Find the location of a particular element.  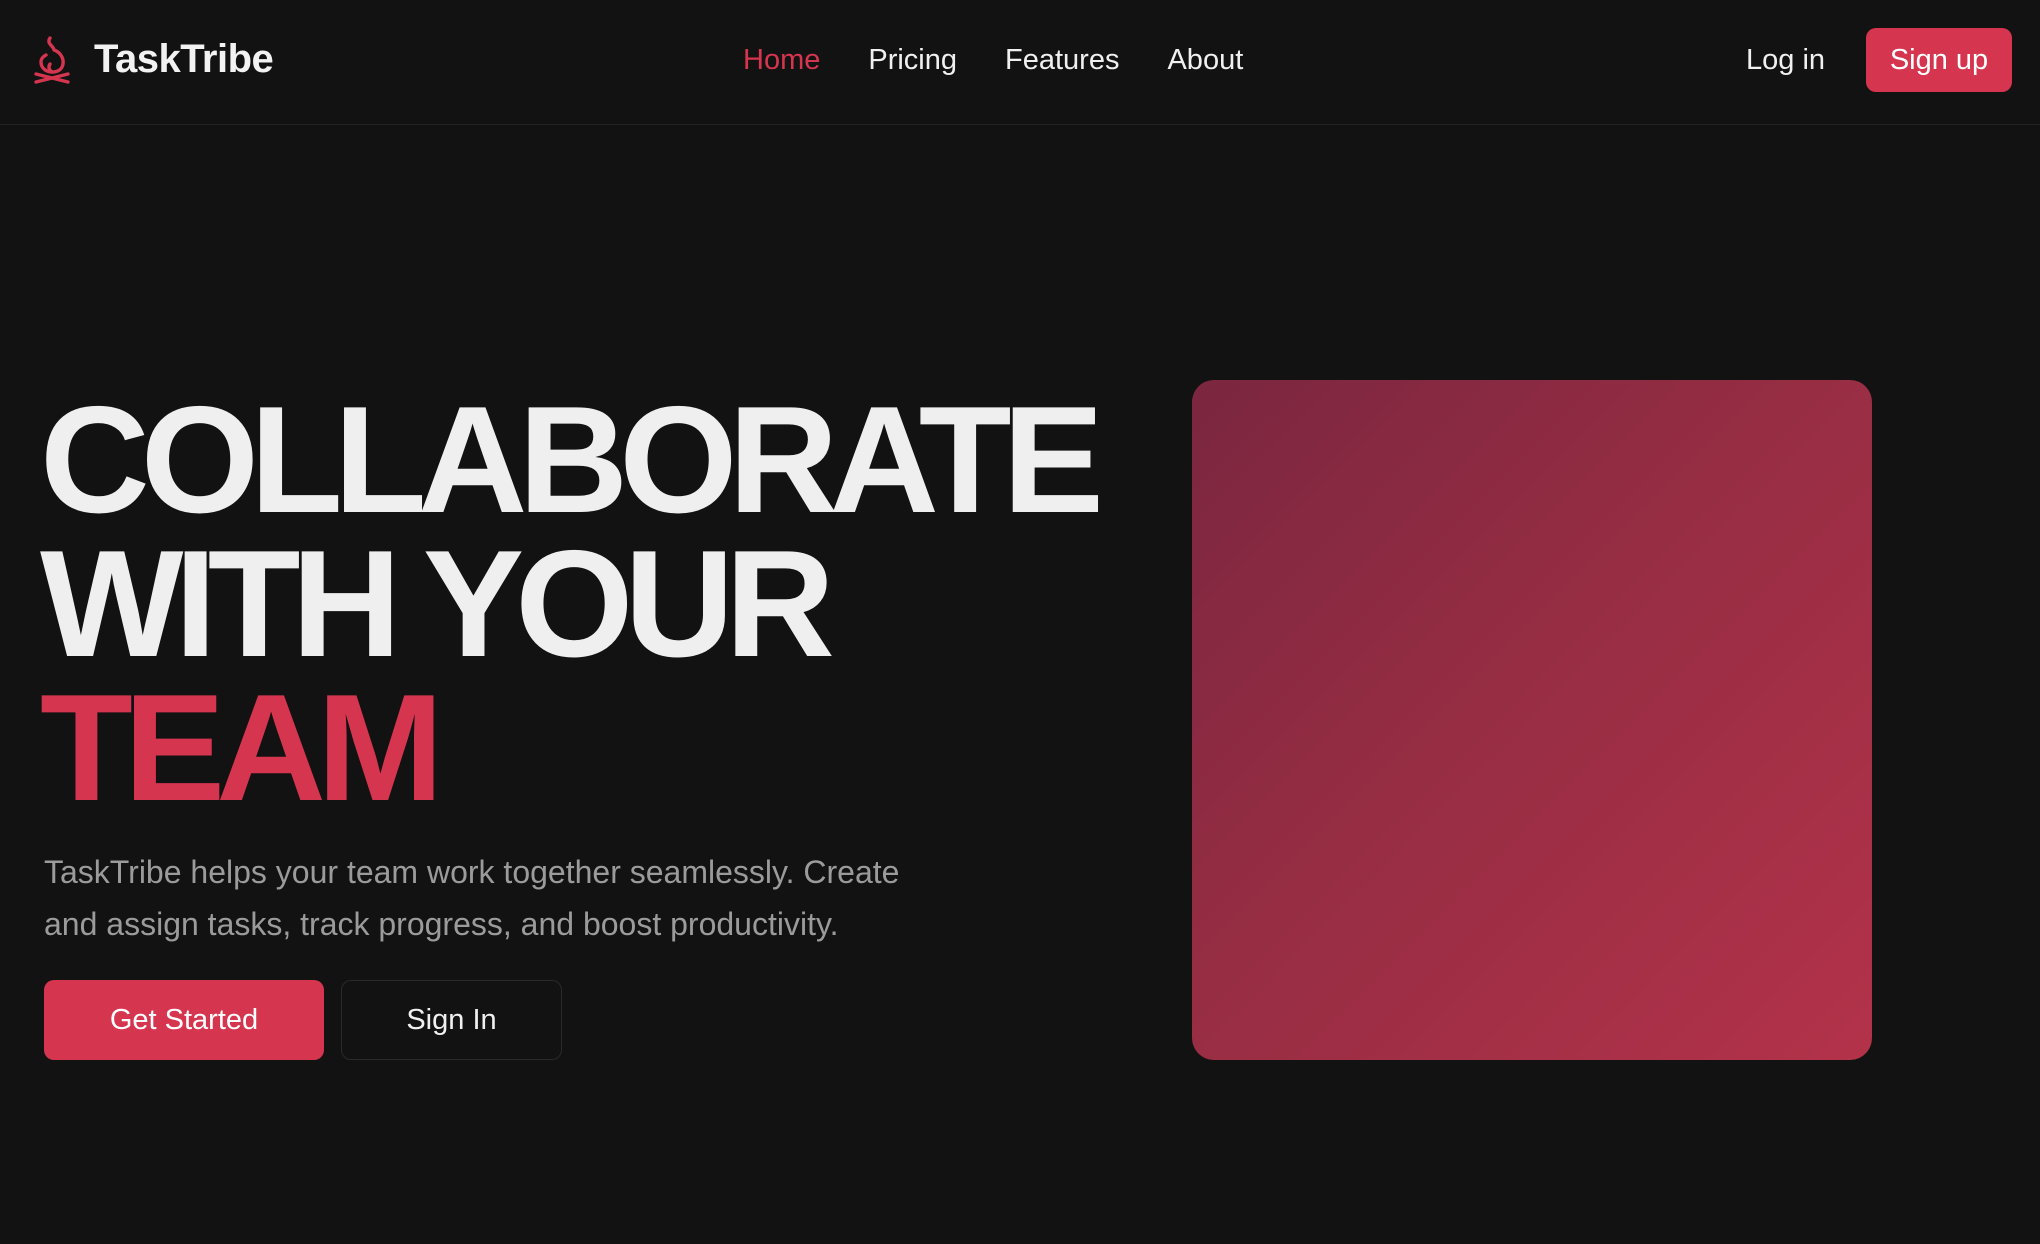

nav-link-about: About is located at coordinates (1205, 60).